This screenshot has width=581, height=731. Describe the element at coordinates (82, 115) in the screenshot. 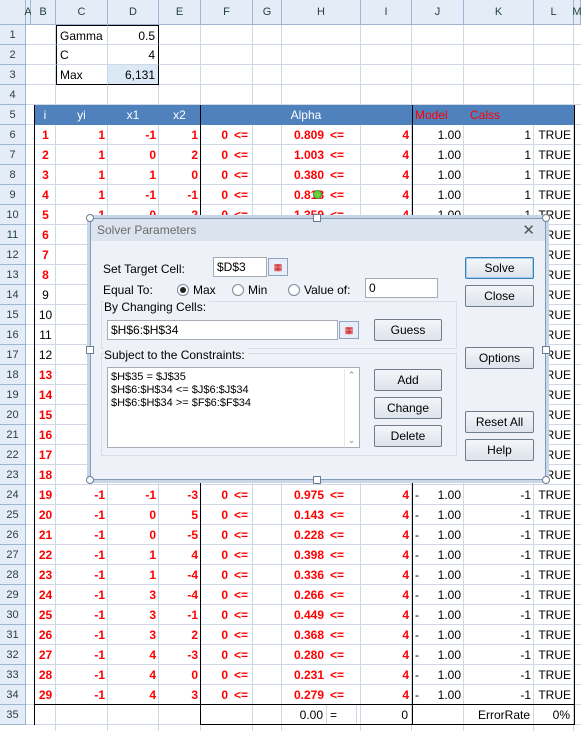

I see `header-yi: yi` at that location.